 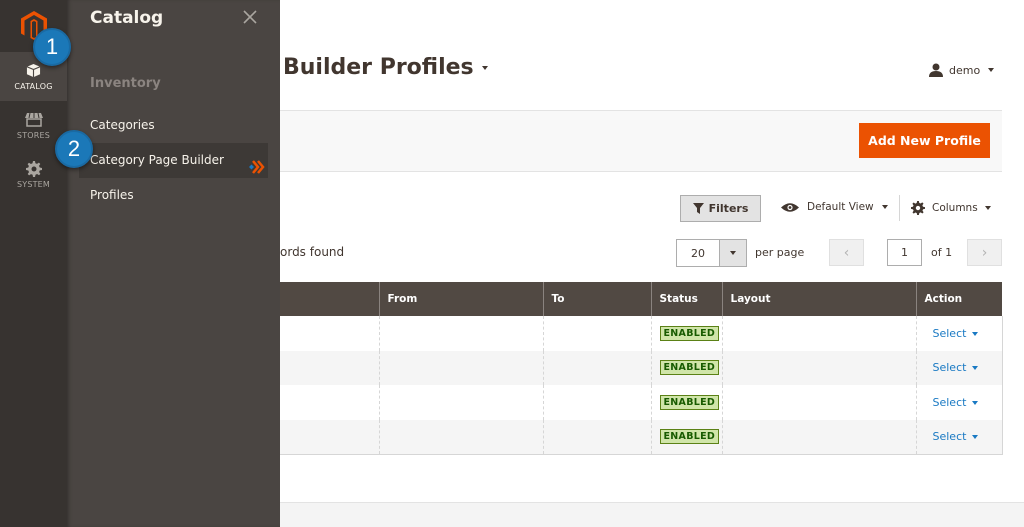 What do you see at coordinates (958, 299) in the screenshot?
I see `column-header-action: Action` at bounding box center [958, 299].